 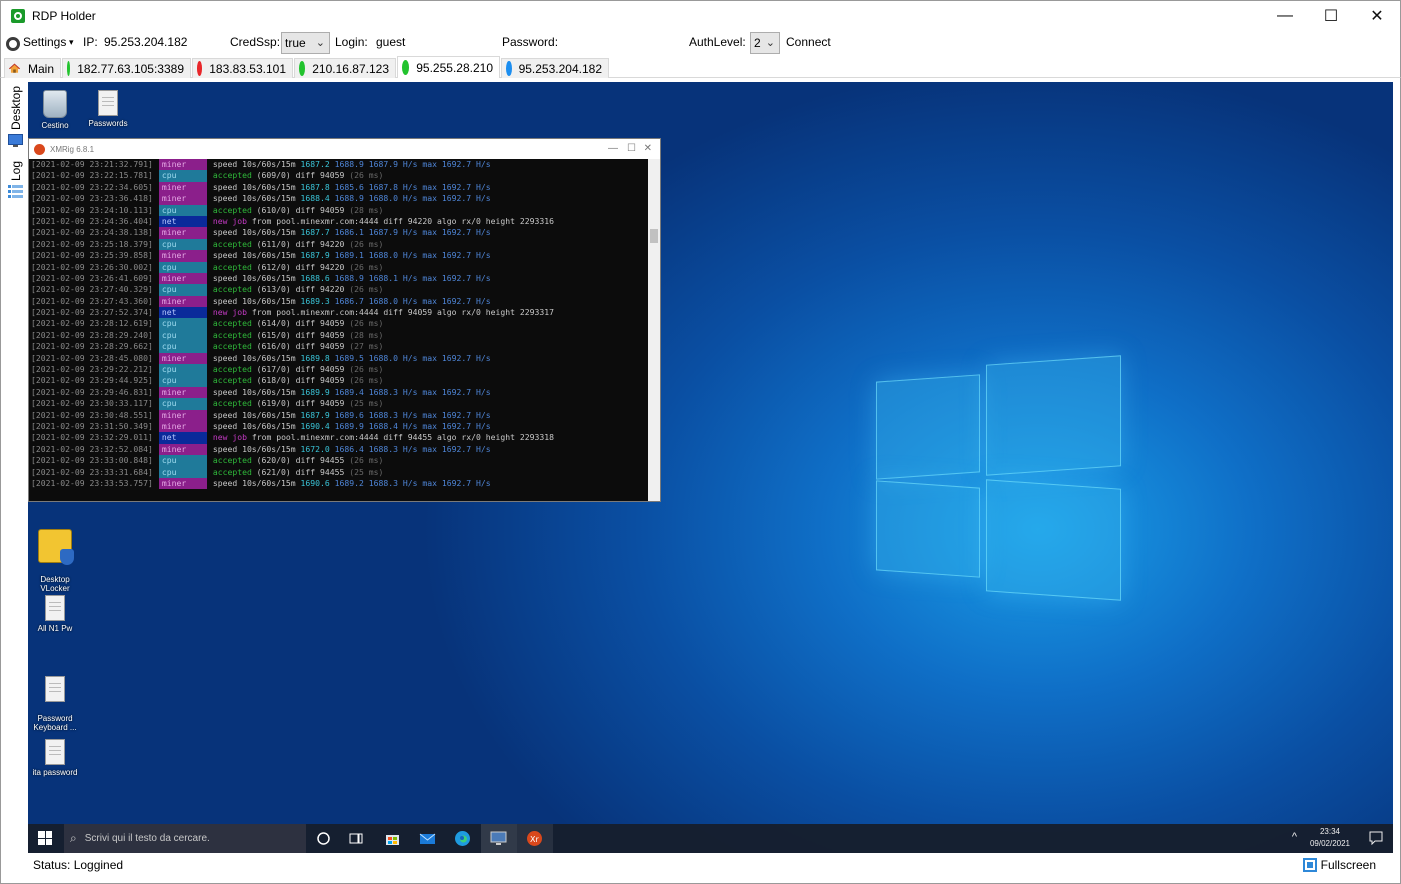 I want to click on maximize-button: ☐, so click(x=1331, y=16).